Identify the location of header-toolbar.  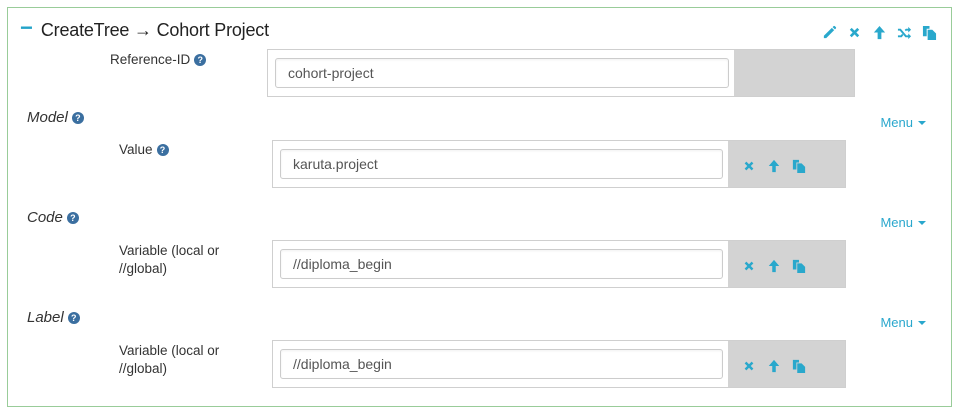
(879, 32).